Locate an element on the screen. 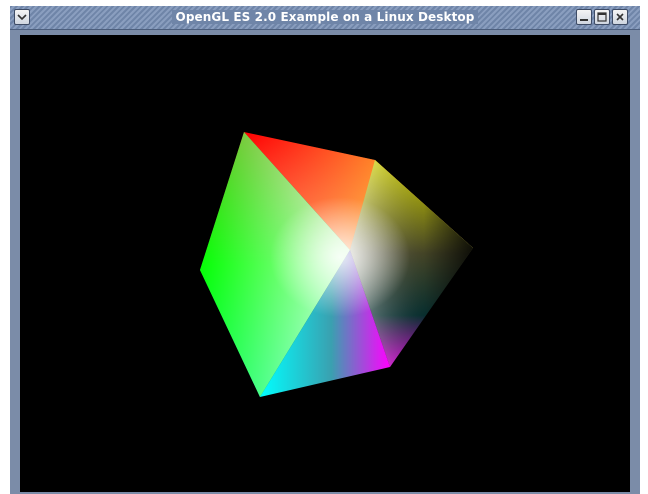 The height and width of the screenshot is (494, 648). close-icon is located at coordinates (620, 17).